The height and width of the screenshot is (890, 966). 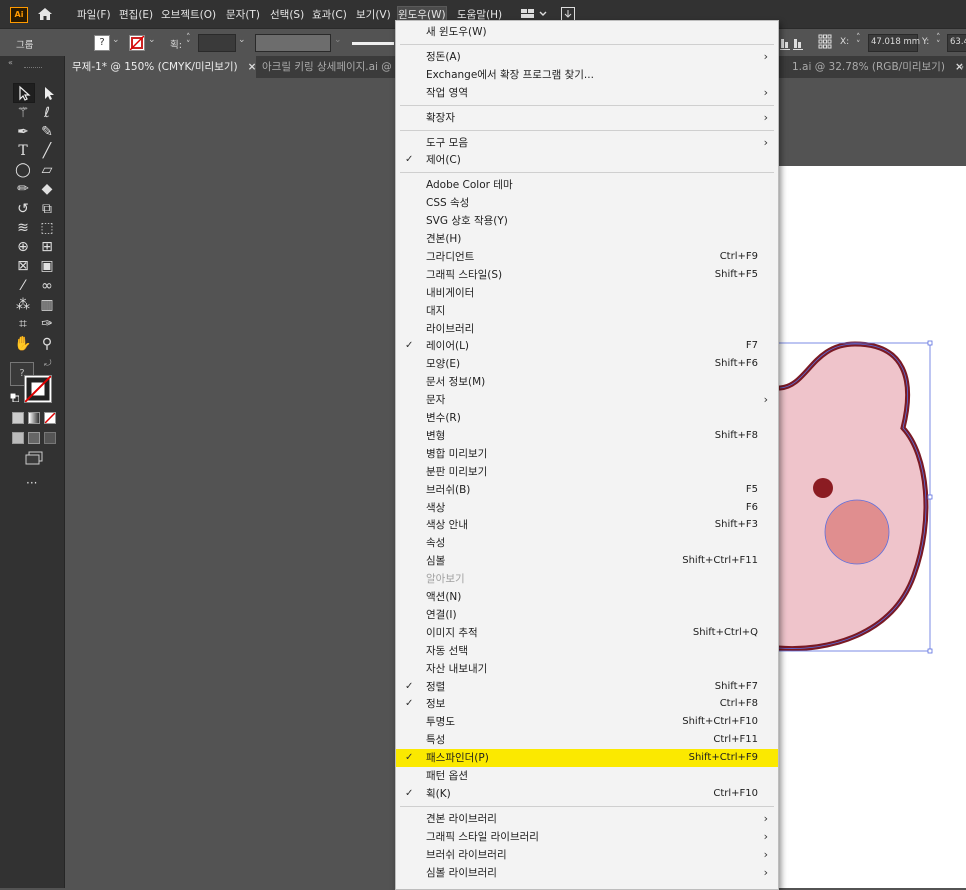 What do you see at coordinates (587, 615) in the screenshot?
I see `menu-item: 연결(I)` at bounding box center [587, 615].